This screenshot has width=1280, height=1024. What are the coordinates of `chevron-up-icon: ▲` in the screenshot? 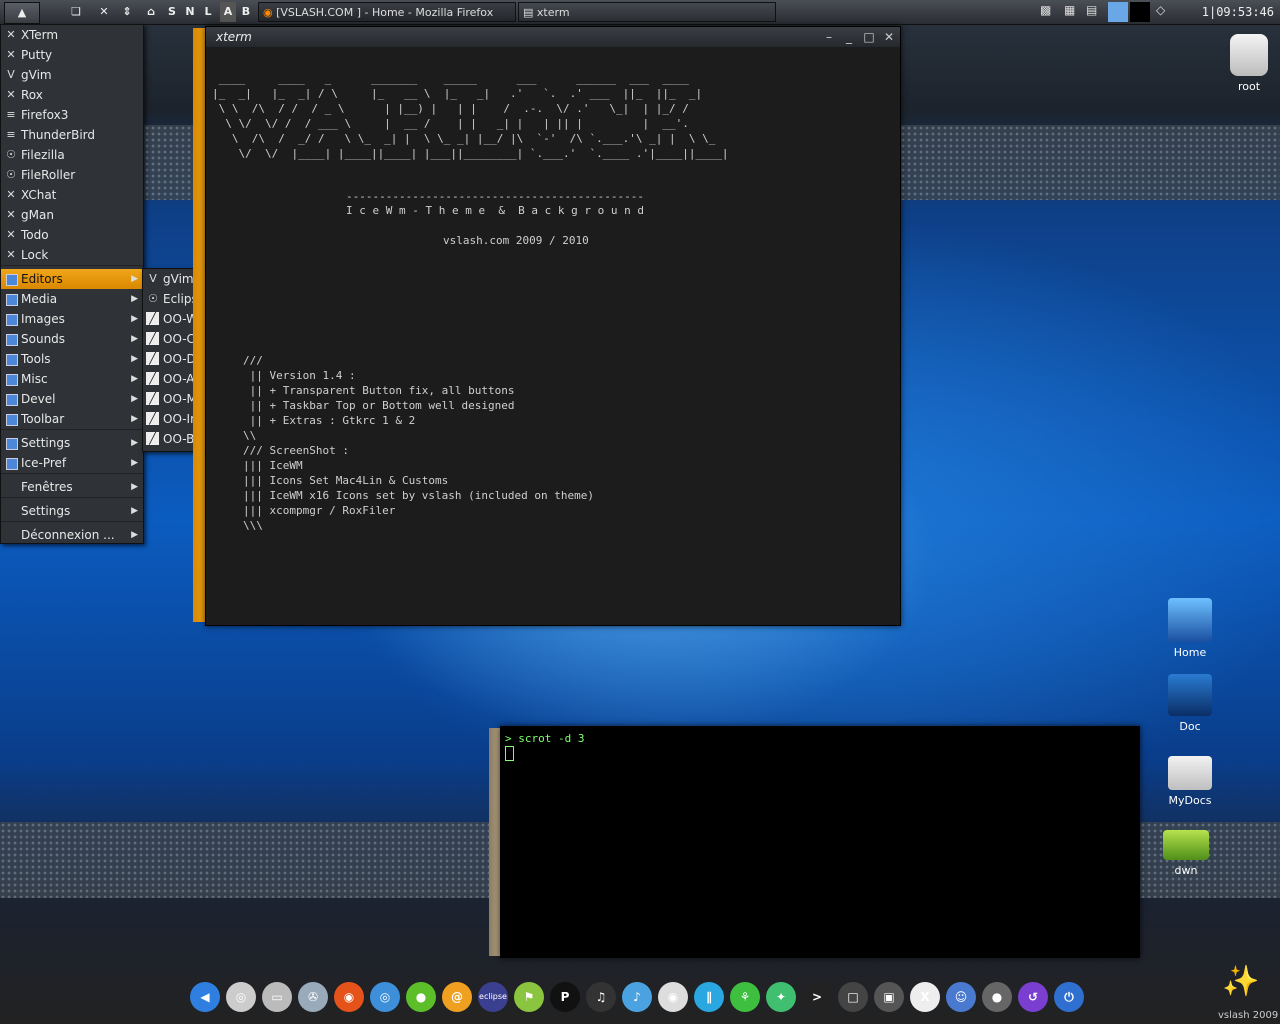 It's located at (22, 12).